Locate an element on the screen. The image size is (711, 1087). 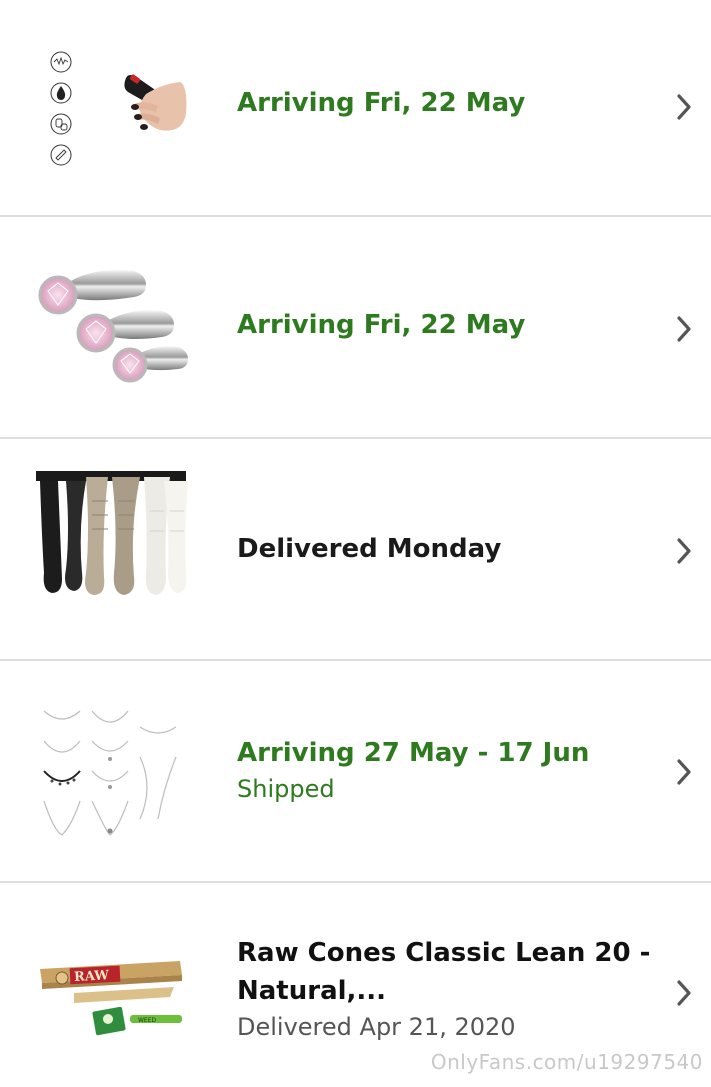
delivery-status: Delivered Monday is located at coordinates (369, 549).